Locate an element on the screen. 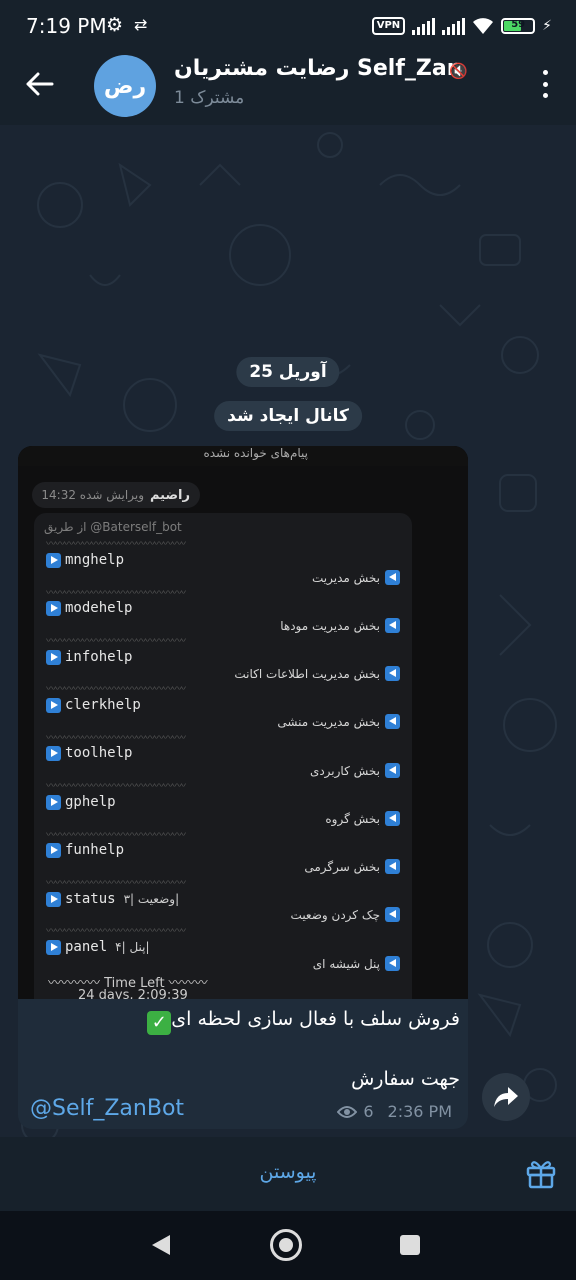 The image size is (576, 1280). join-bar: پیوستن is located at coordinates (288, 1174).